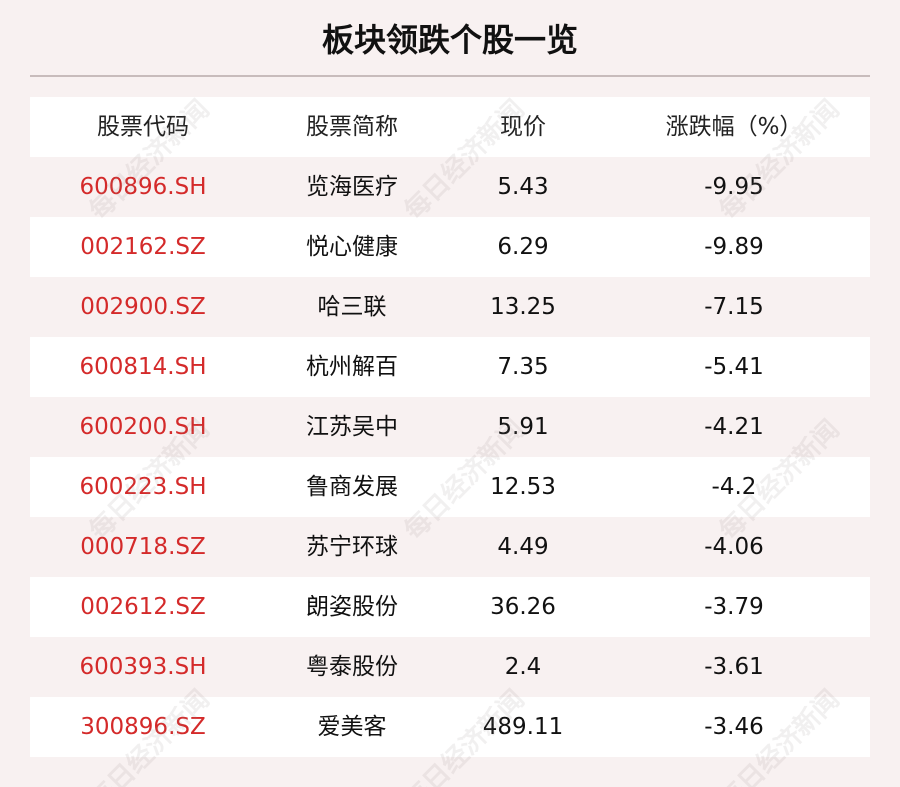 This screenshot has width=900, height=787. I want to click on stock-name: 苏宁环球, so click(352, 547).